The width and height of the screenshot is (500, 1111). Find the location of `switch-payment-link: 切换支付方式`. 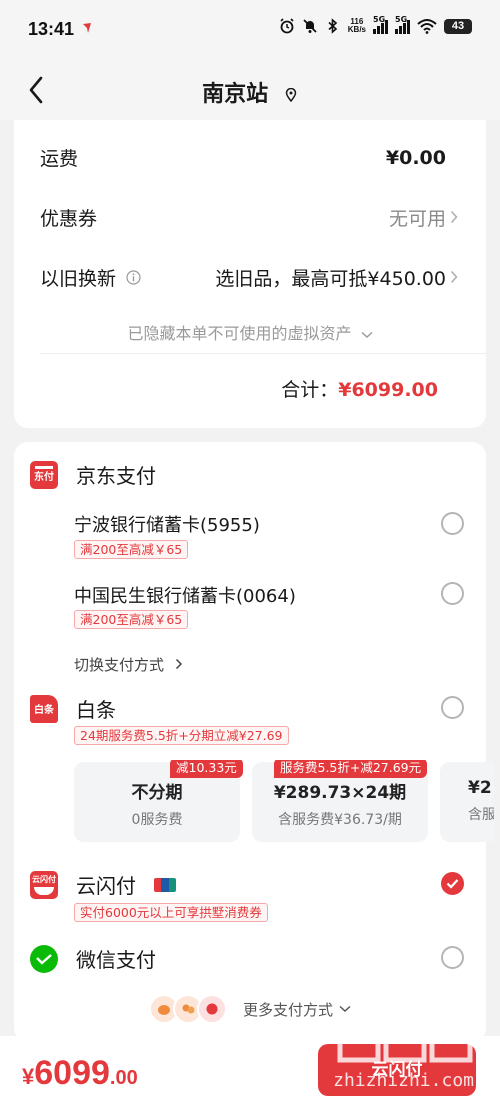

switch-payment-link: 切换支付方式 is located at coordinates (128, 664).